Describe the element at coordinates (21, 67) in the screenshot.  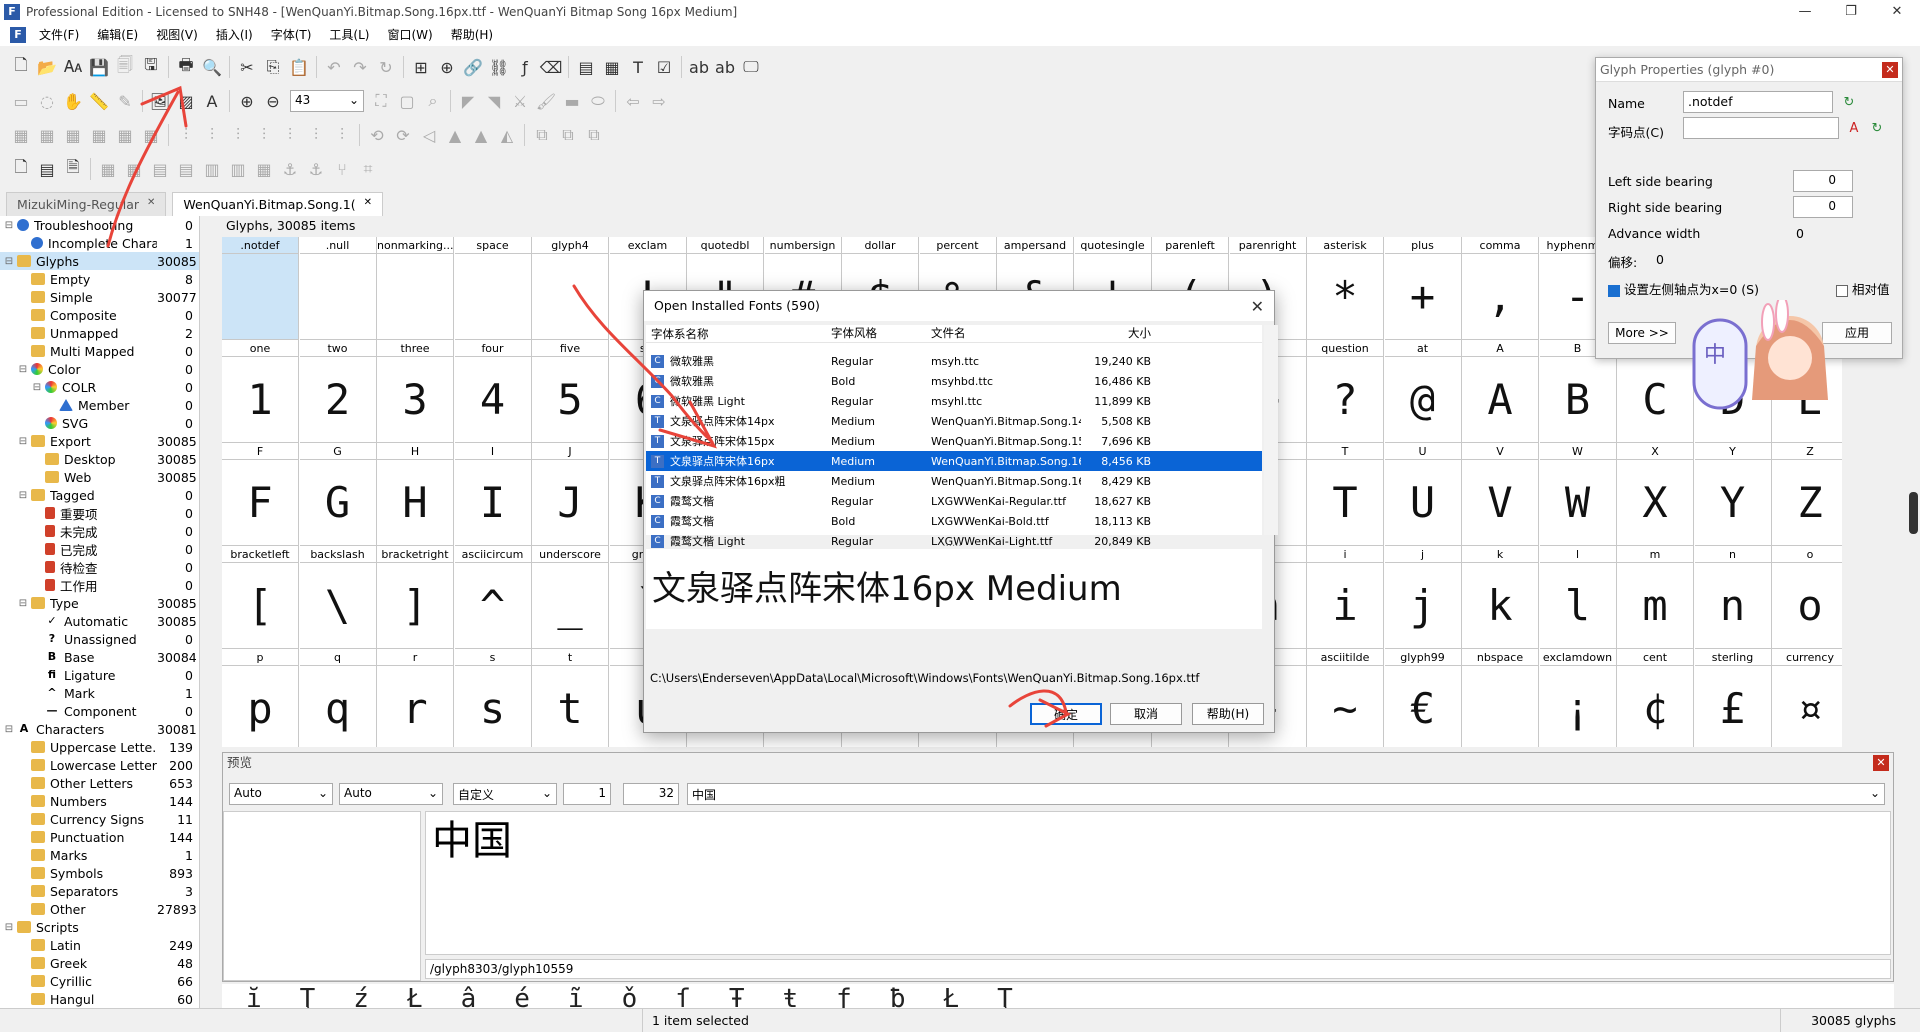
I see `new-icon: 🗋` at that location.